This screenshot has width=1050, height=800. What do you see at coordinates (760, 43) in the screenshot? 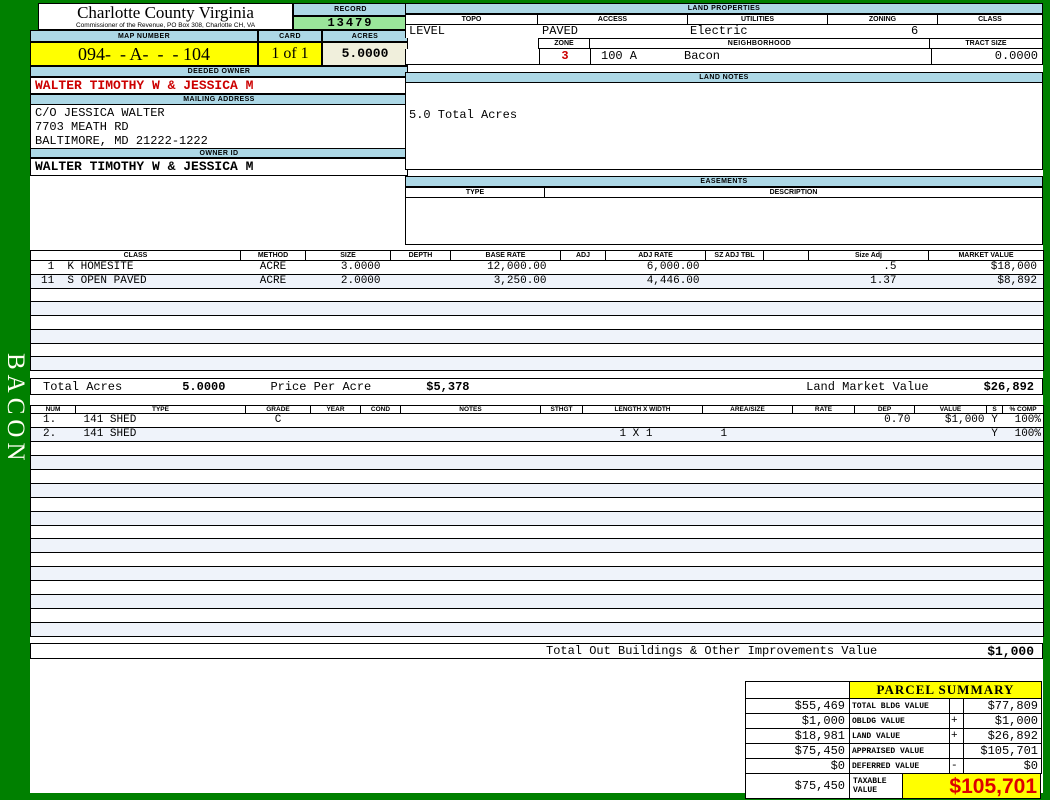
I see `neighborhood-header: NEIGHBORHOOD` at bounding box center [760, 43].